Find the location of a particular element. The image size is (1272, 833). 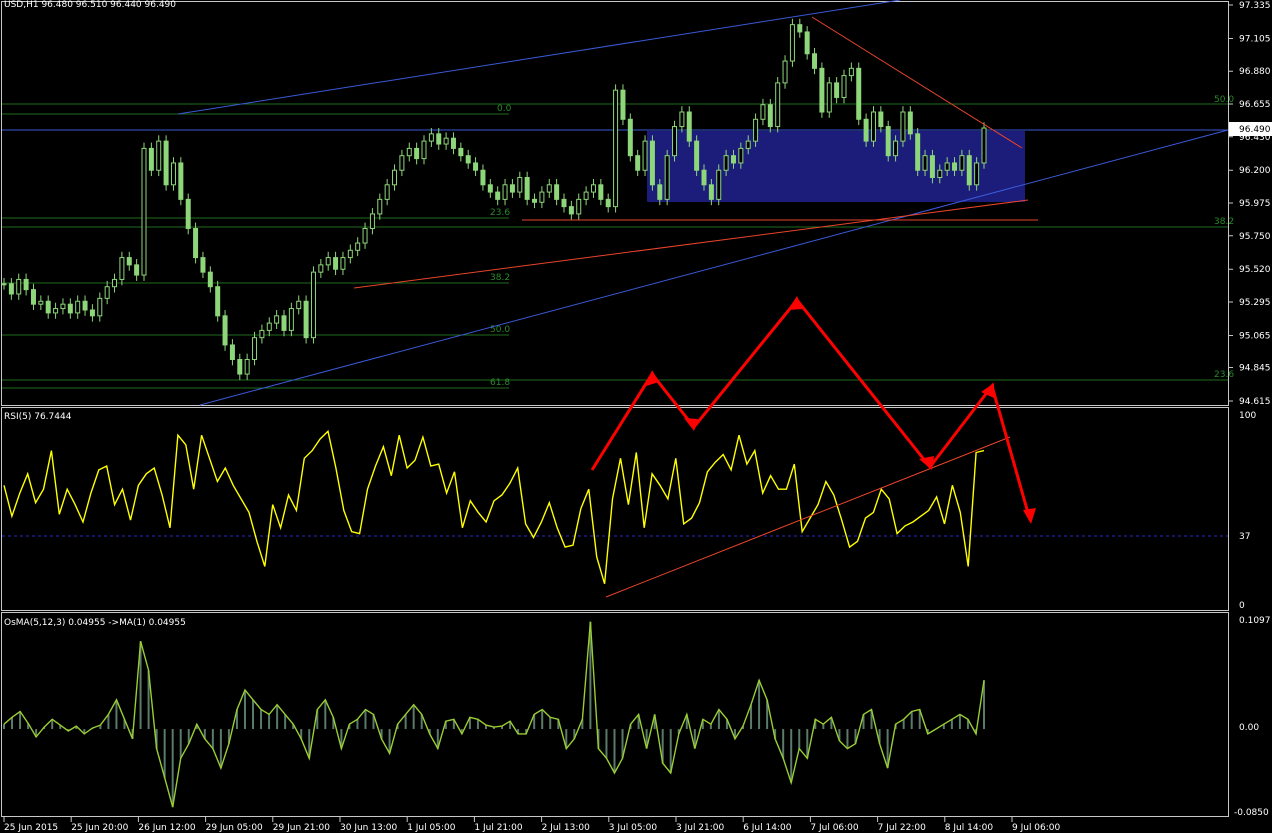

osma-axis-max: 0.1097 is located at coordinates (1255, 621).